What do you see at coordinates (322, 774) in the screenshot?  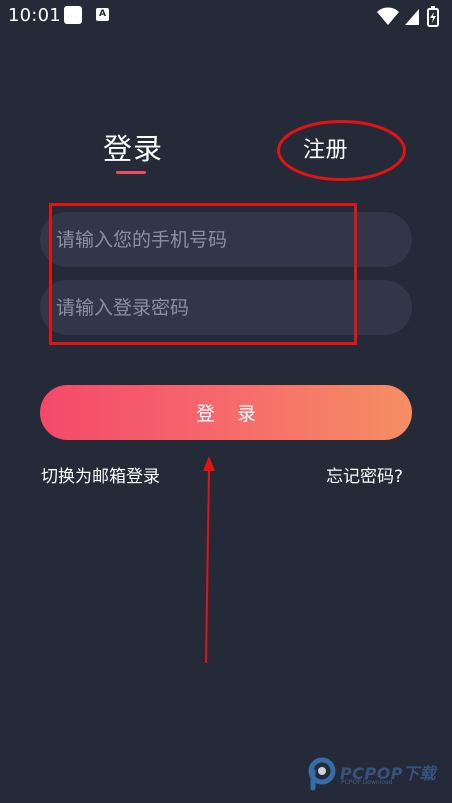 I see `pcpop-logo-icon` at bounding box center [322, 774].